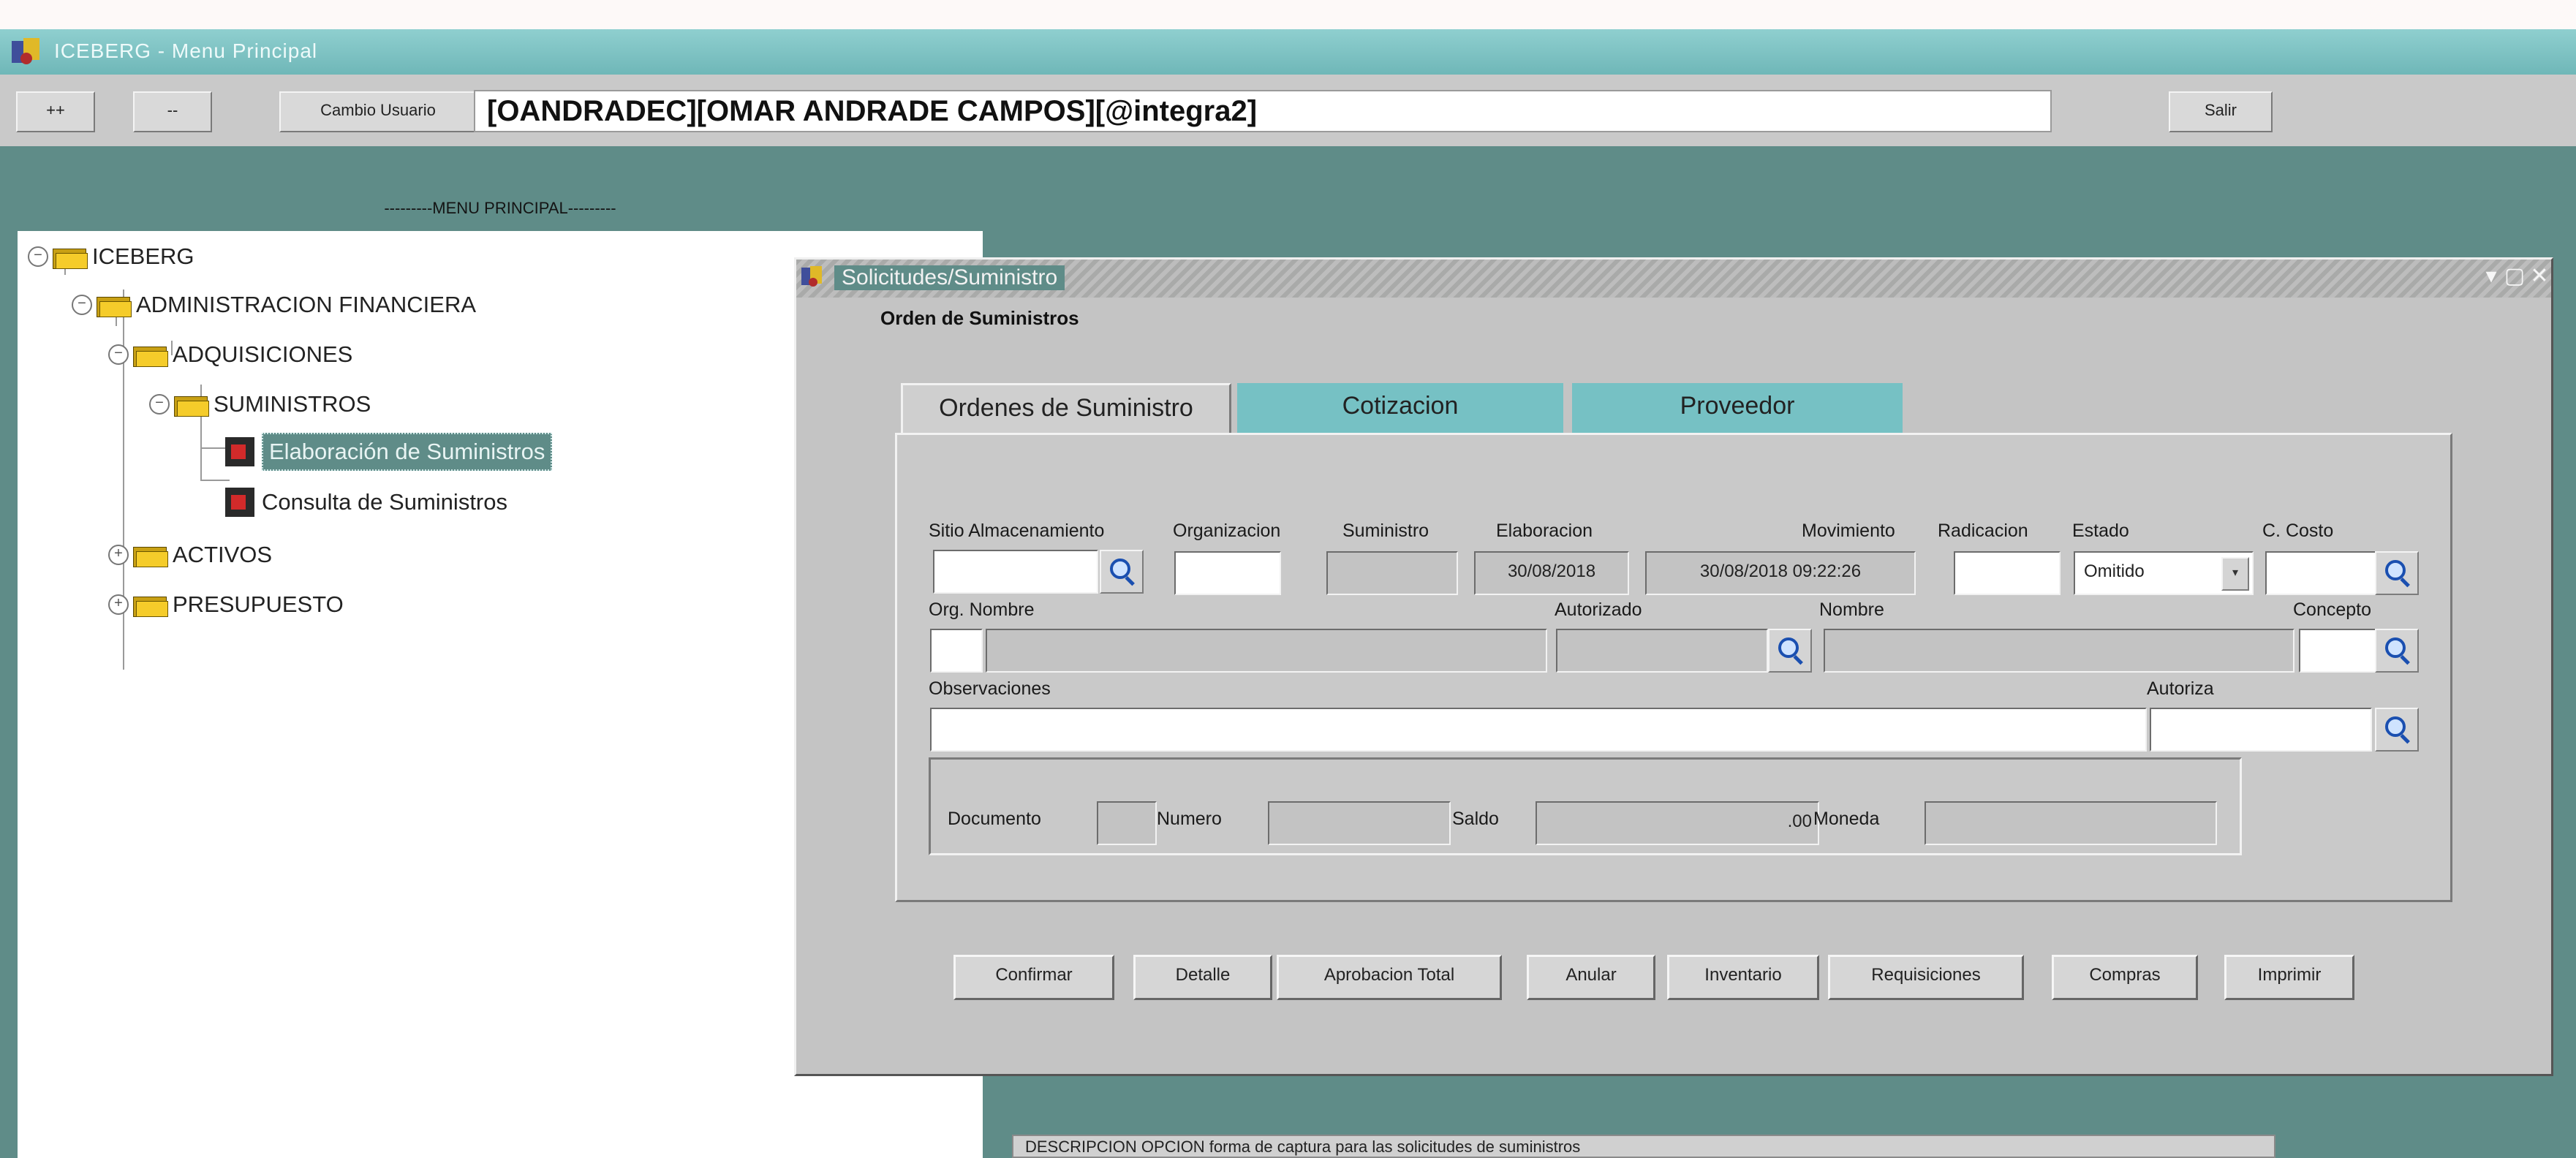 The image size is (2576, 1158). Describe the element at coordinates (1359, 823) in the screenshot. I see `numero-field` at that location.